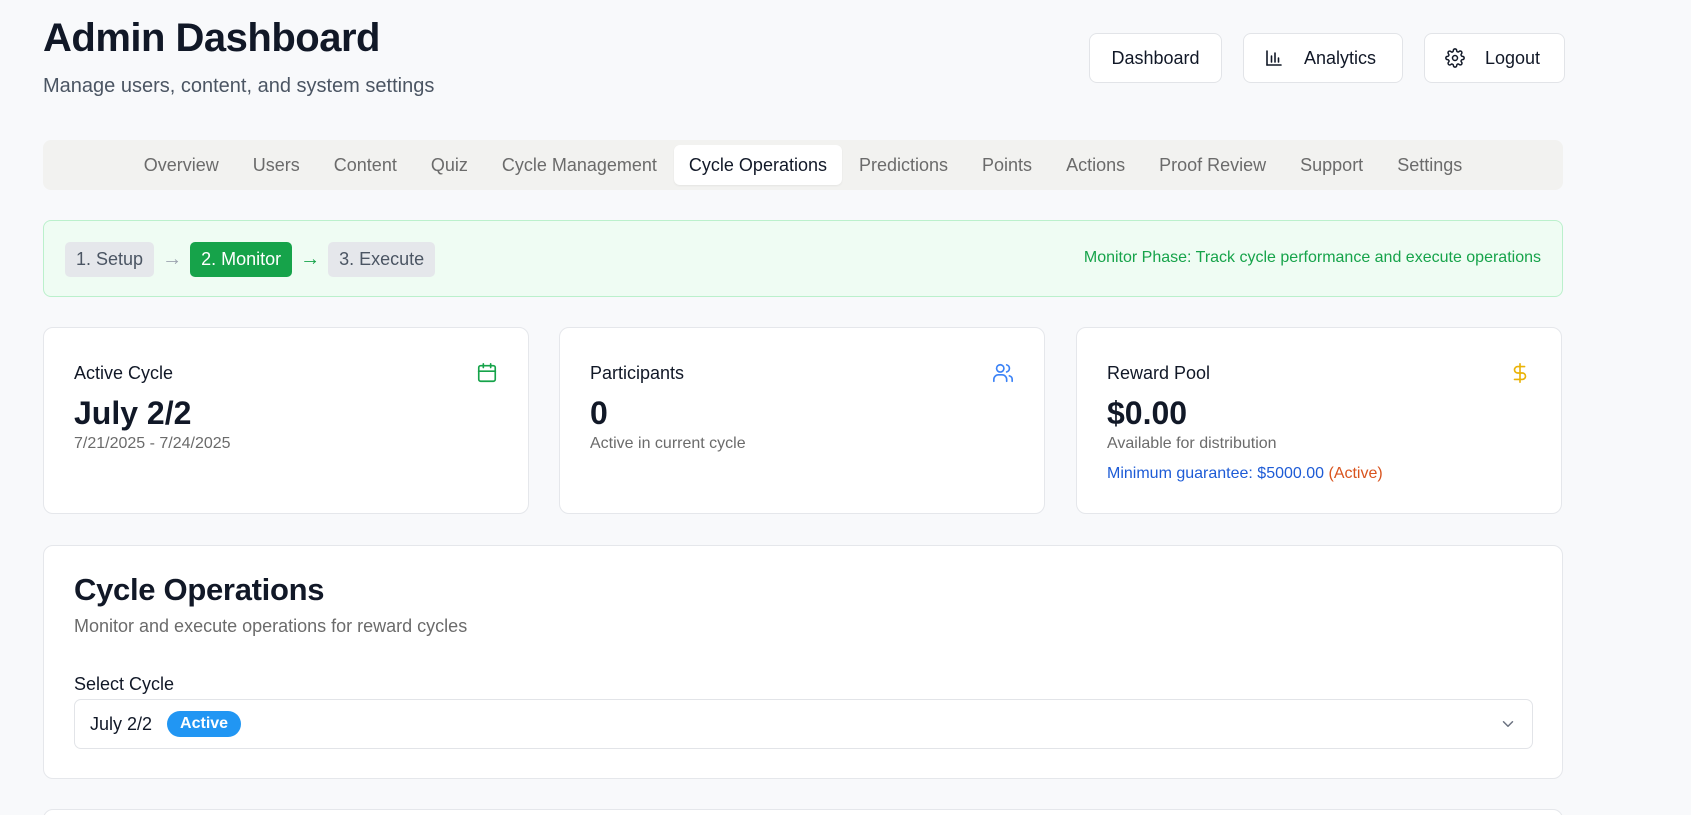  What do you see at coordinates (1147, 413) in the screenshot?
I see `card-value: $0.00` at bounding box center [1147, 413].